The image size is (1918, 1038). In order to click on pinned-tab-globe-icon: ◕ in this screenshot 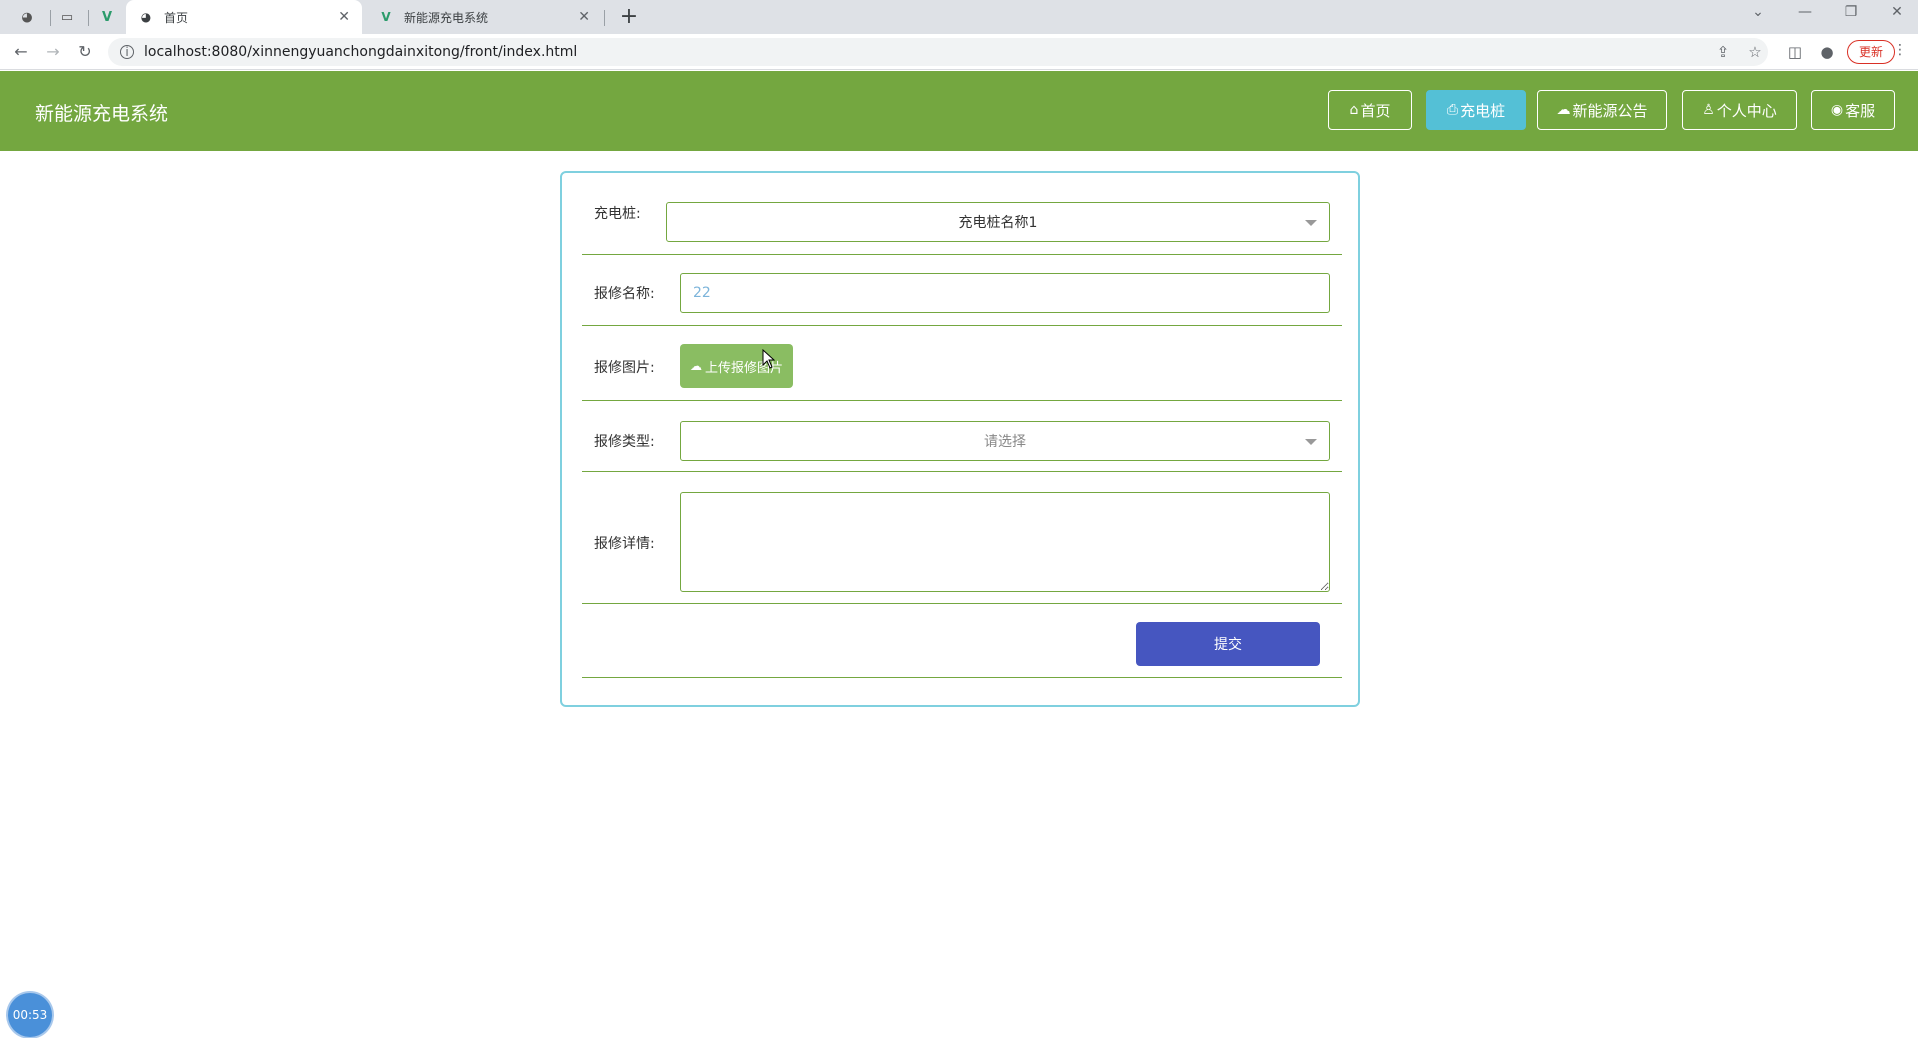, I will do `click(27, 17)`.